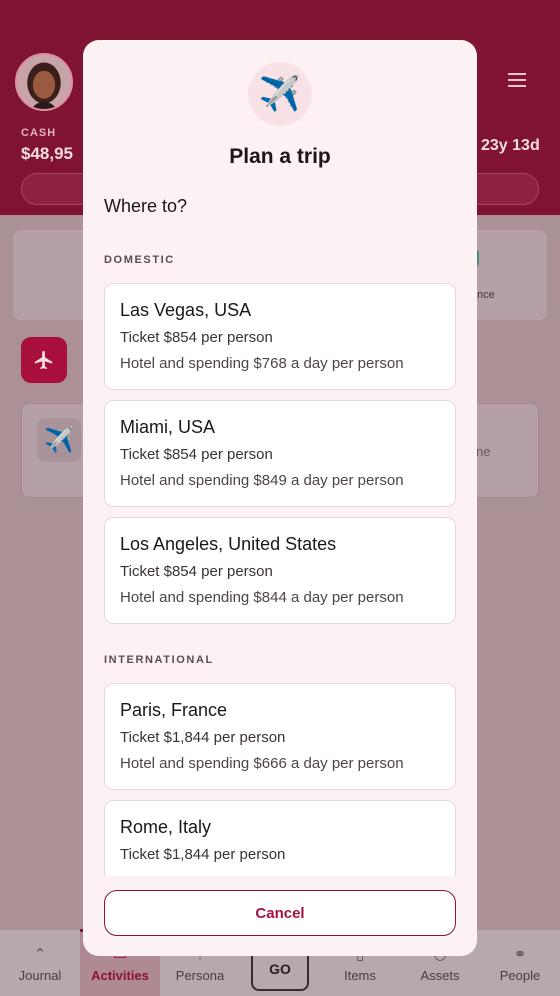  I want to click on nav-label: Items, so click(360, 975).